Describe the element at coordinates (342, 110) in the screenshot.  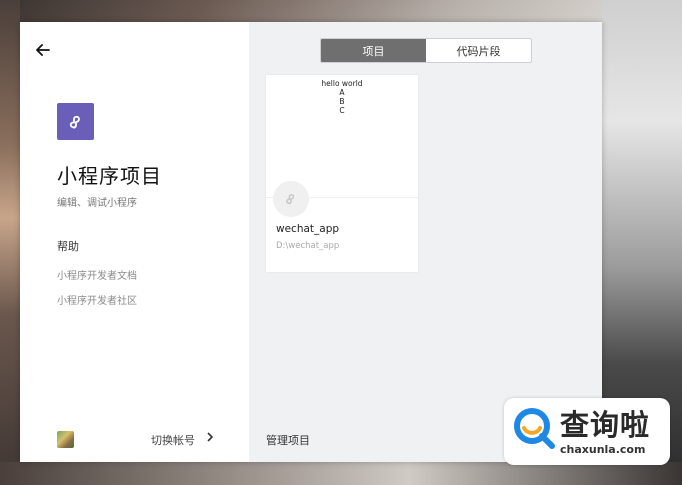
I see `preview-line: C` at that location.